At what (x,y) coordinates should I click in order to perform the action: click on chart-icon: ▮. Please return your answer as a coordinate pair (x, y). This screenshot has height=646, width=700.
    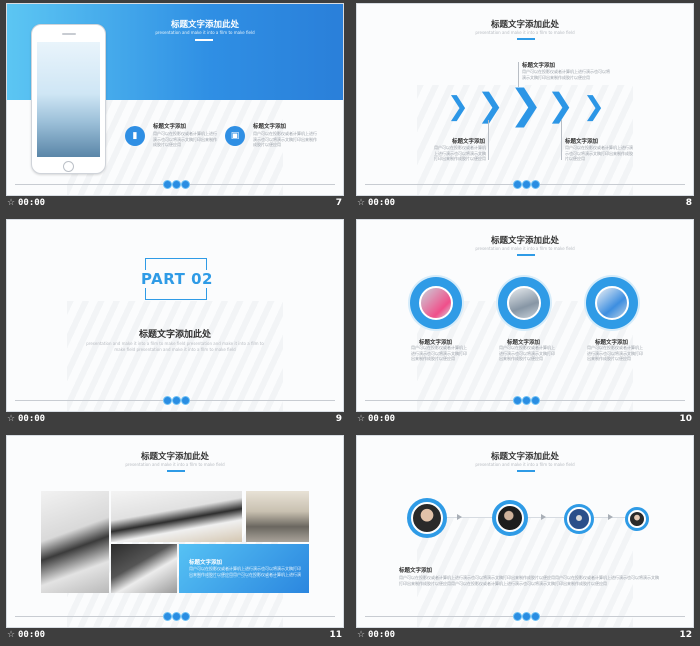
    Looking at the image, I should click on (135, 136).